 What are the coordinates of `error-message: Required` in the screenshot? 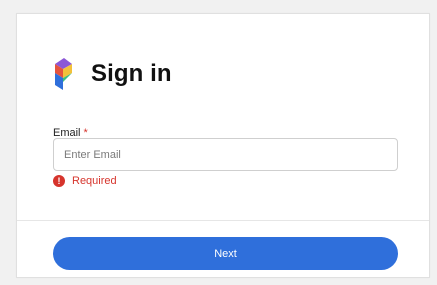 It's located at (94, 181).